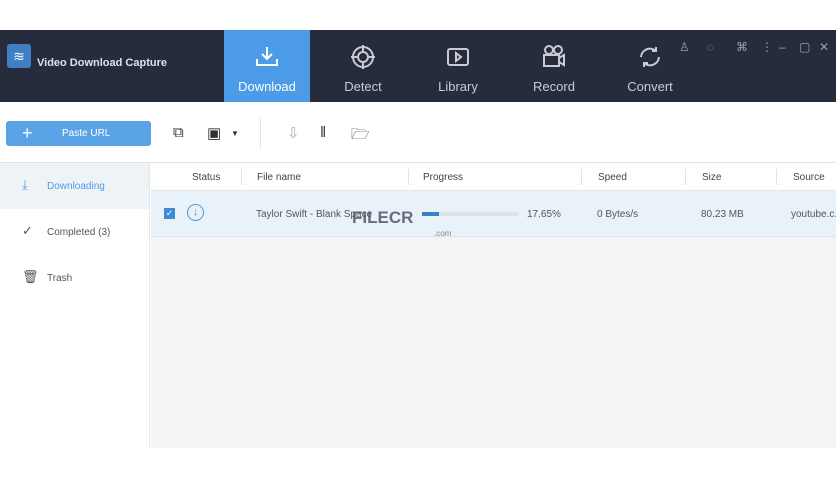  Describe the element at coordinates (443, 177) in the screenshot. I see `header-progress: Progress` at that location.